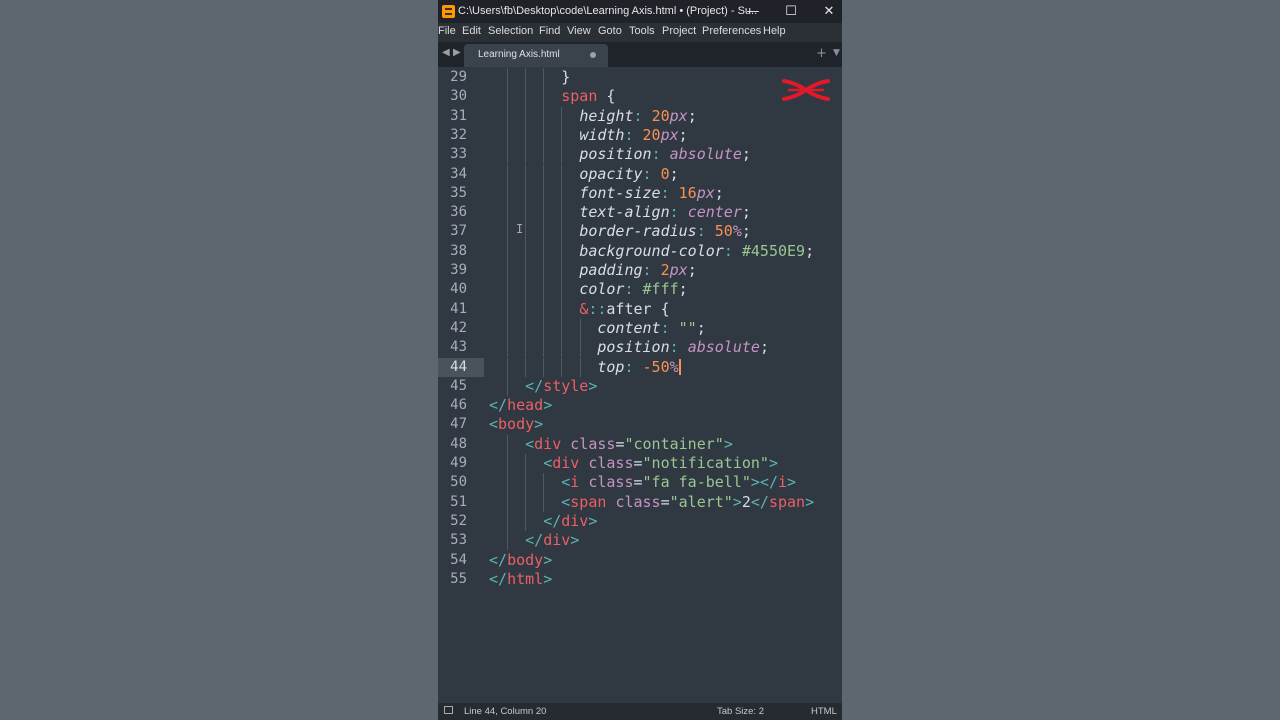 This screenshot has width=1280, height=720. I want to click on code-text: </body>, so click(520, 560).